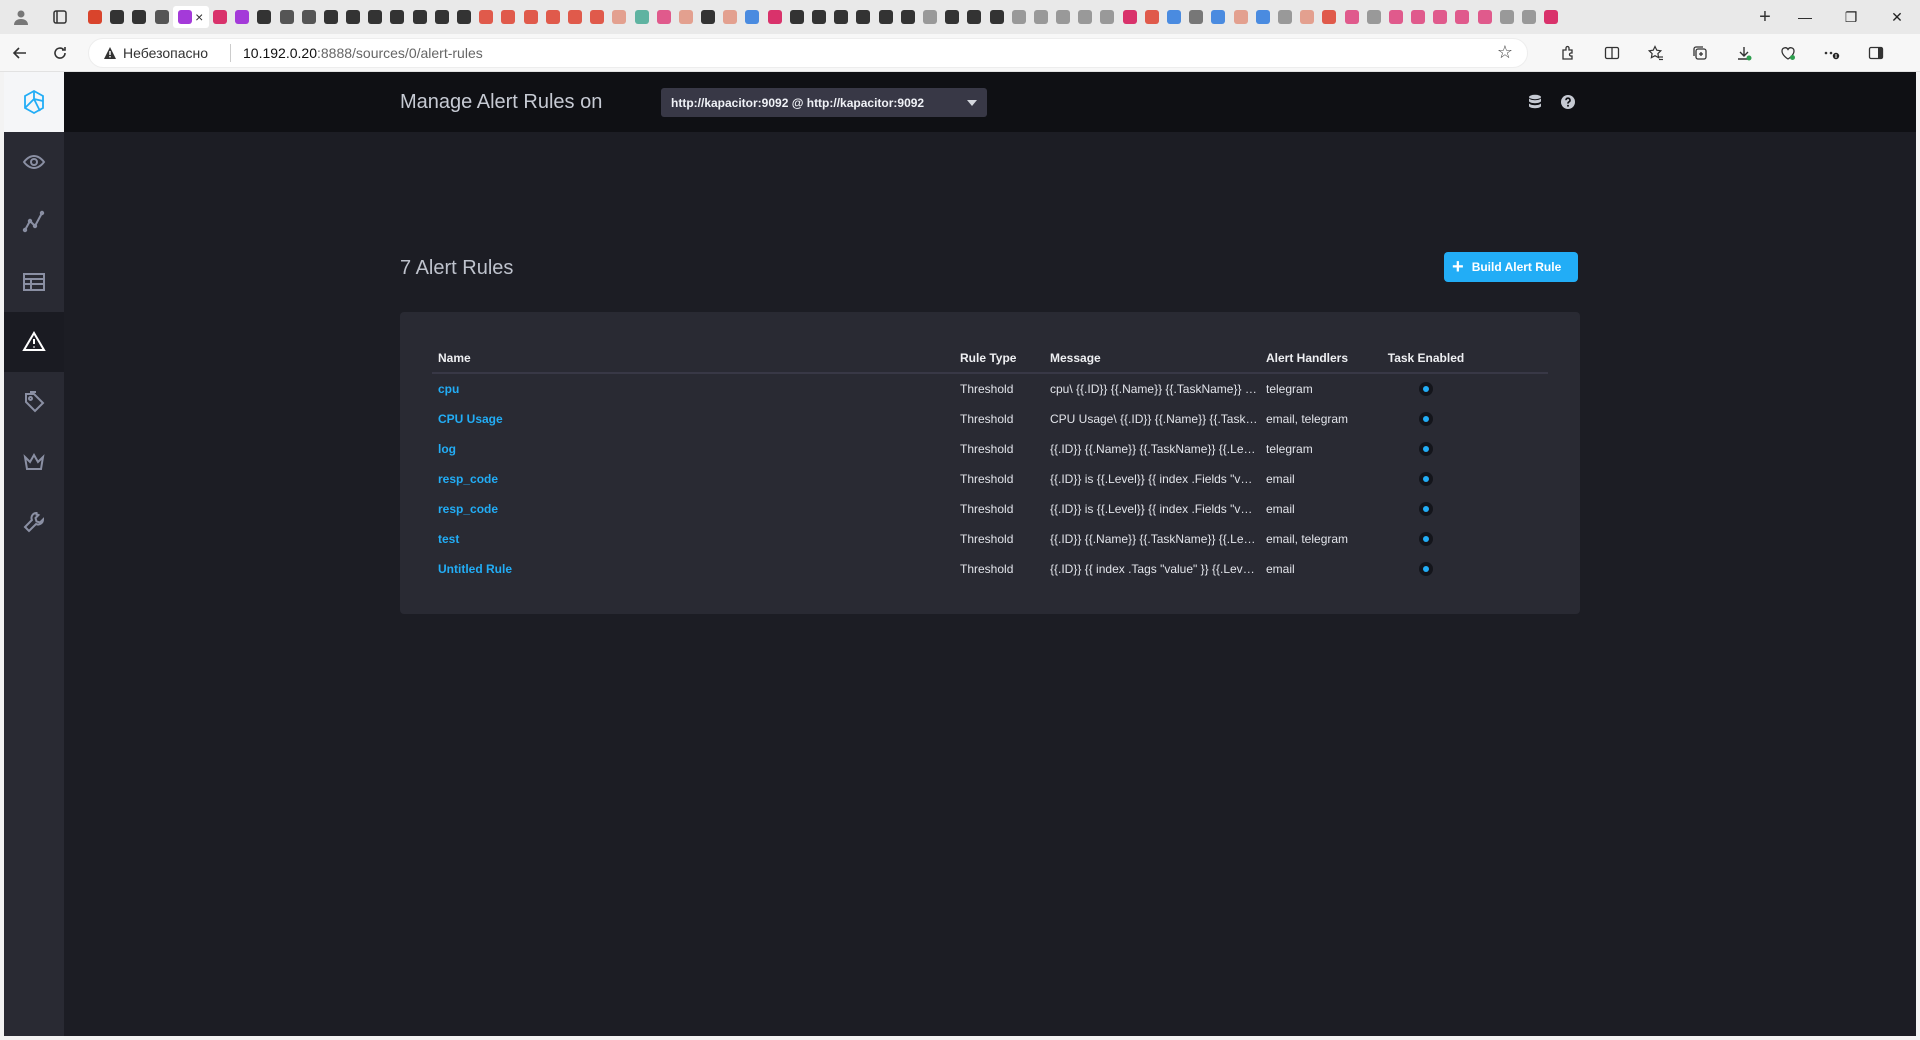 This screenshot has height=1040, width=1920. Describe the element at coordinates (1505, 52) in the screenshot. I see `favorite-star-icon: ☆` at that location.